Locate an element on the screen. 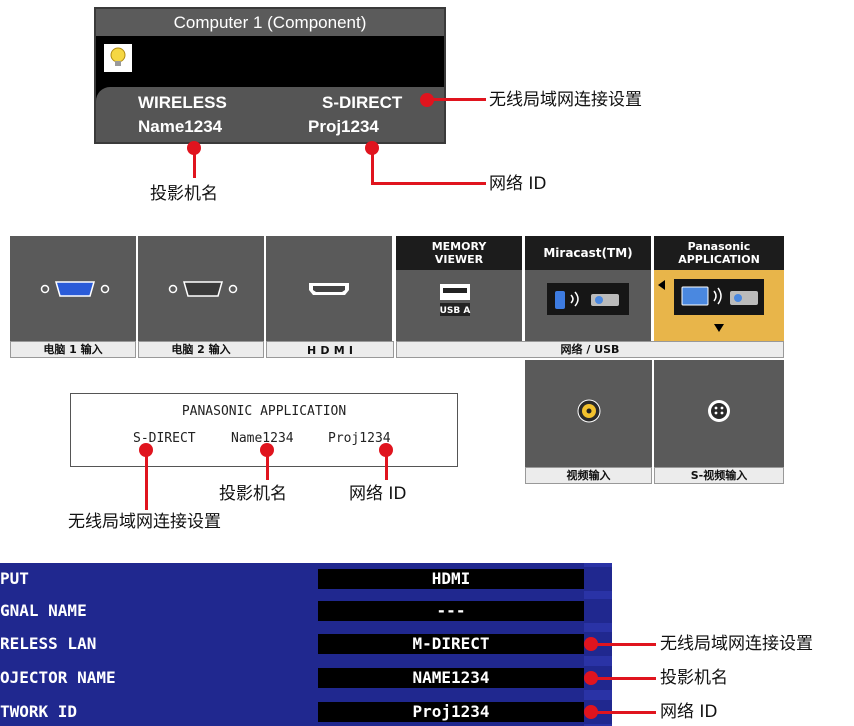  wireless-app-icon is located at coordinates (719, 297).